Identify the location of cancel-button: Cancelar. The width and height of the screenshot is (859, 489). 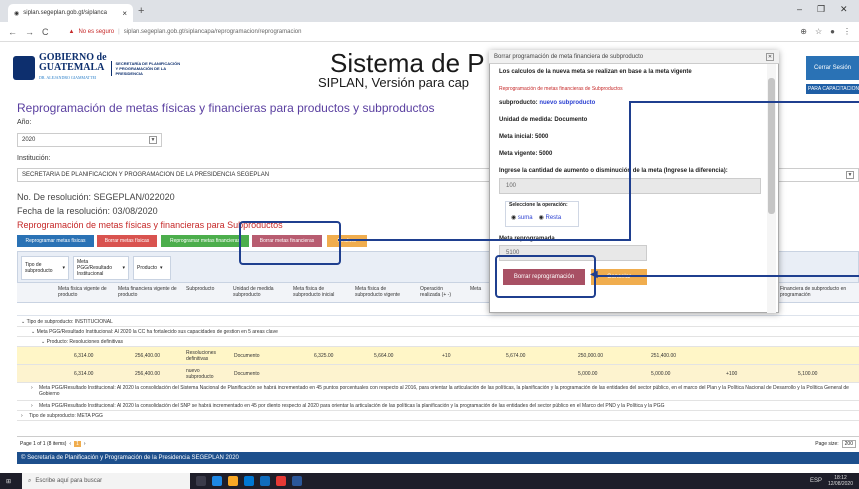
(619, 277).